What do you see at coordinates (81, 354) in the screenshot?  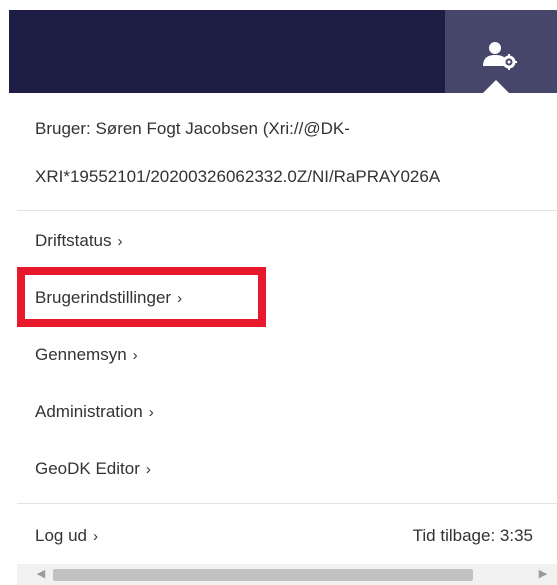 I see `menu-item-label: Gennemsyn` at bounding box center [81, 354].